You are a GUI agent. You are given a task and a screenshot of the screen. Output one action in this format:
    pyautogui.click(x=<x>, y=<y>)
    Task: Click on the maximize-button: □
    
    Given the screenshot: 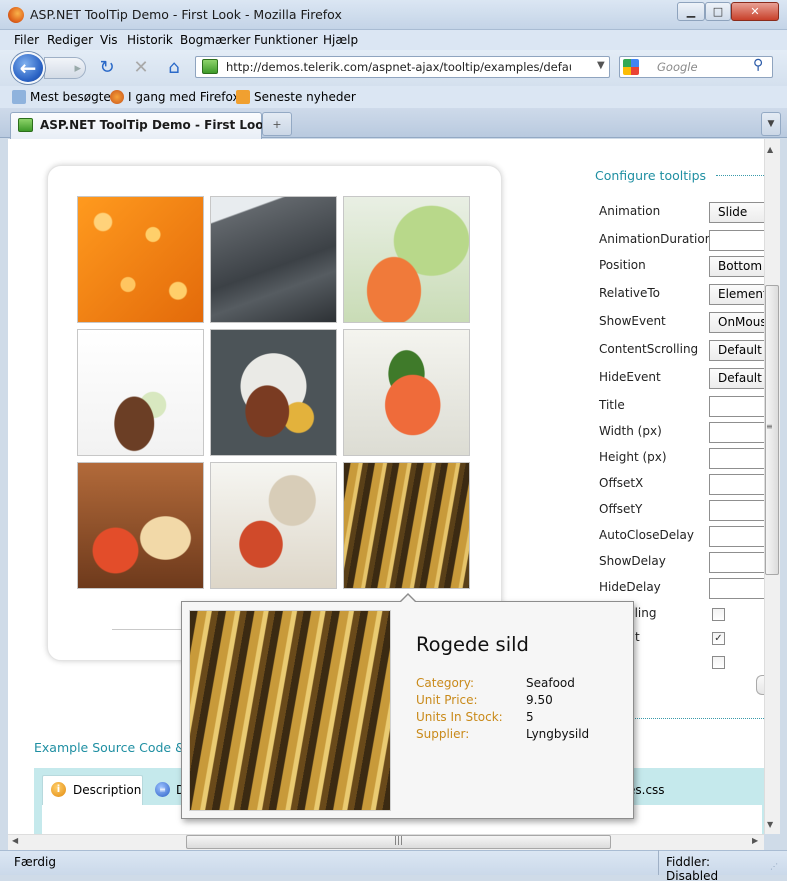 What is the action you would take?
    pyautogui.click(x=718, y=11)
    